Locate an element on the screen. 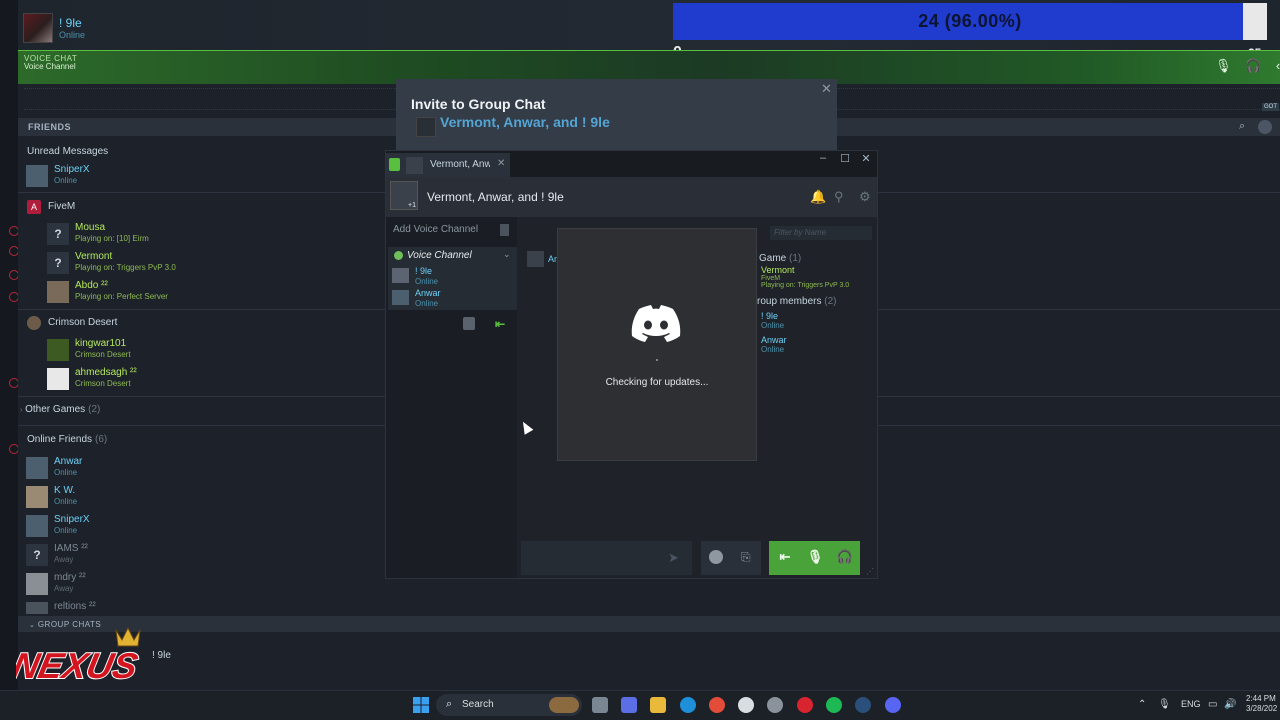  list-item: ? Mousa Playing on: [10] Eirm is located at coordinates (197, 234).